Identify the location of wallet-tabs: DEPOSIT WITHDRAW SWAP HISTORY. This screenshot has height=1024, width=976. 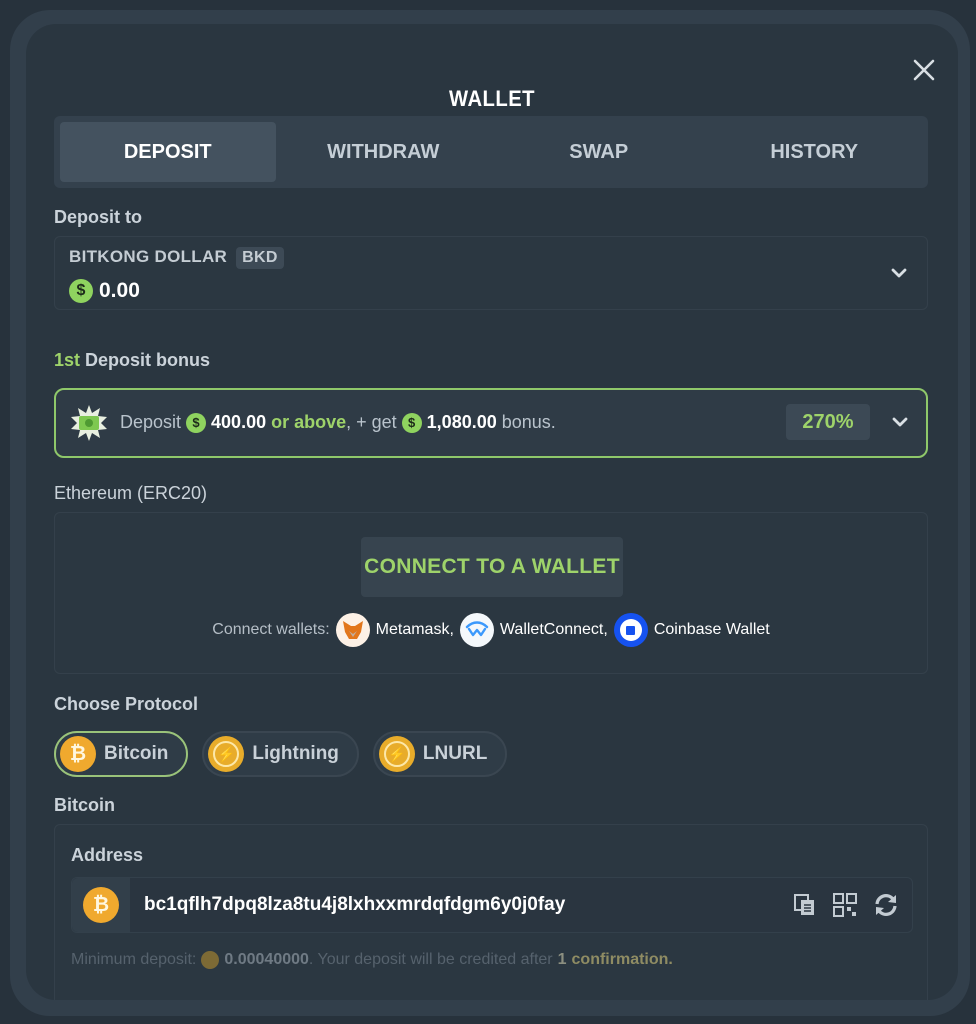
(491, 152).